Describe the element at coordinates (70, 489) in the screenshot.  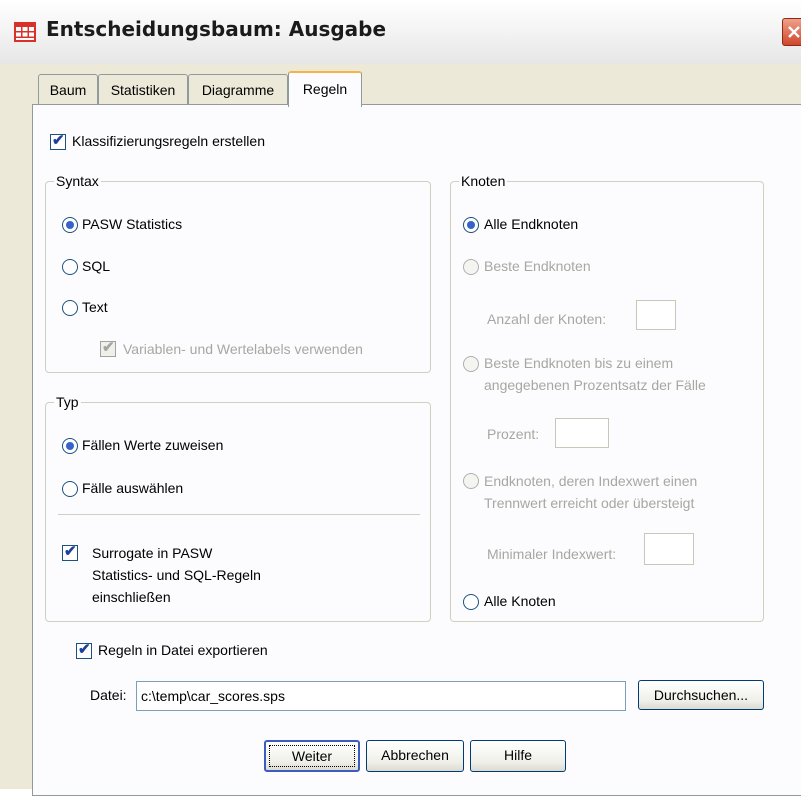
I see `select-cases-radio` at that location.